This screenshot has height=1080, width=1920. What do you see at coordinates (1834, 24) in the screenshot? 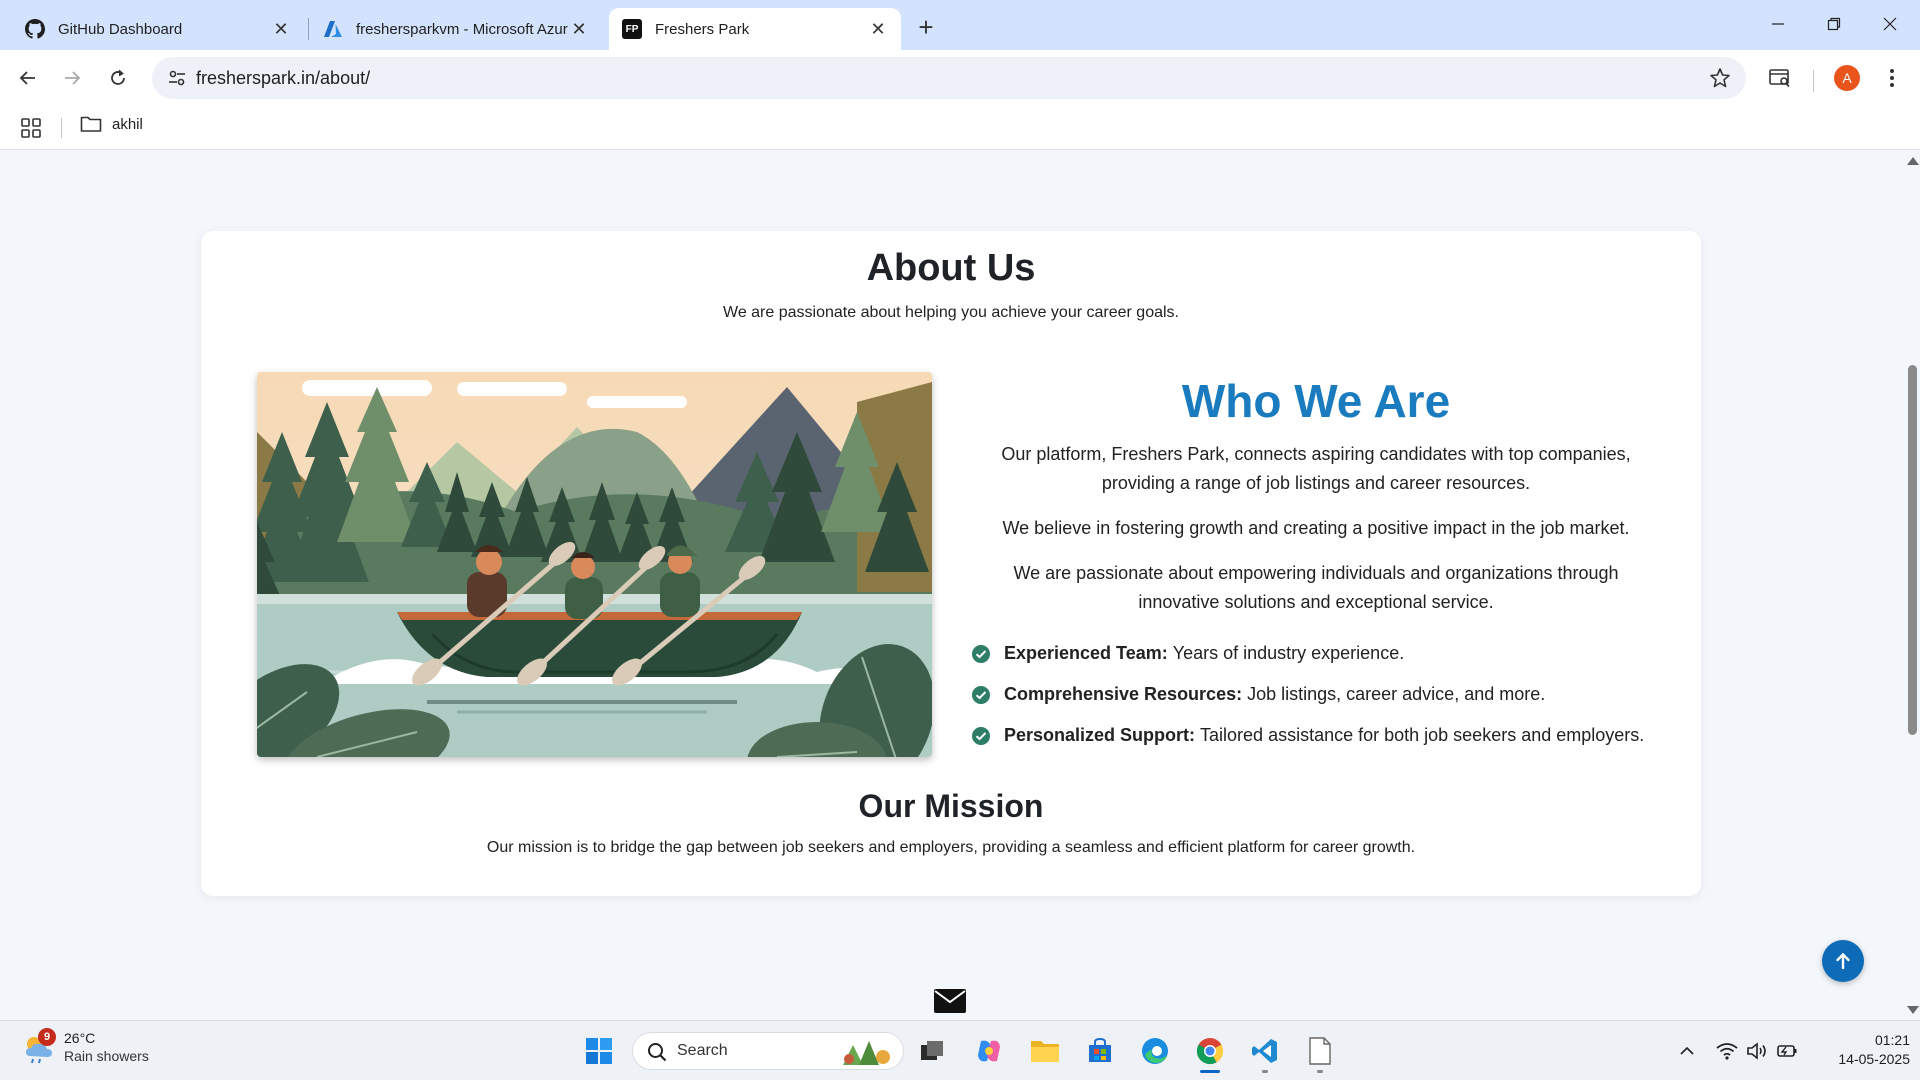
I see `restore-button` at bounding box center [1834, 24].